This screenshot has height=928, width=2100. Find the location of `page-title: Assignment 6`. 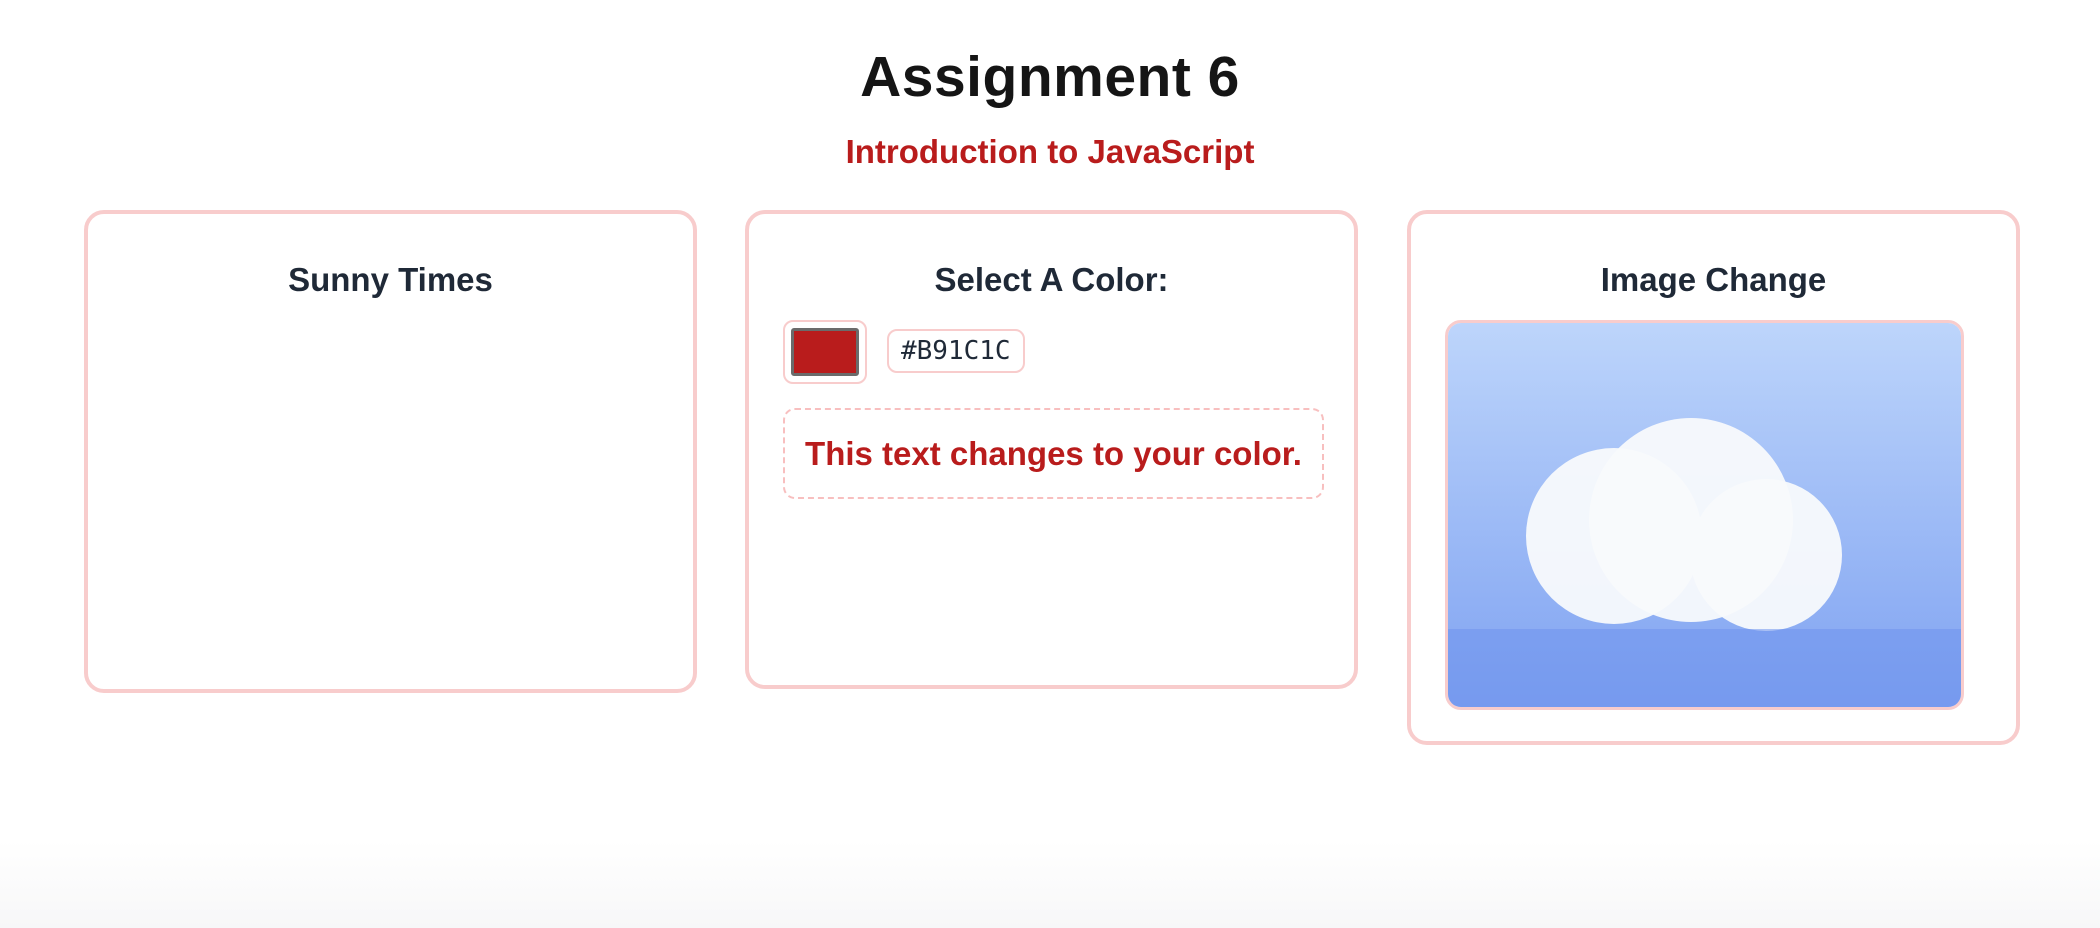

page-title: Assignment 6 is located at coordinates (1050, 77).